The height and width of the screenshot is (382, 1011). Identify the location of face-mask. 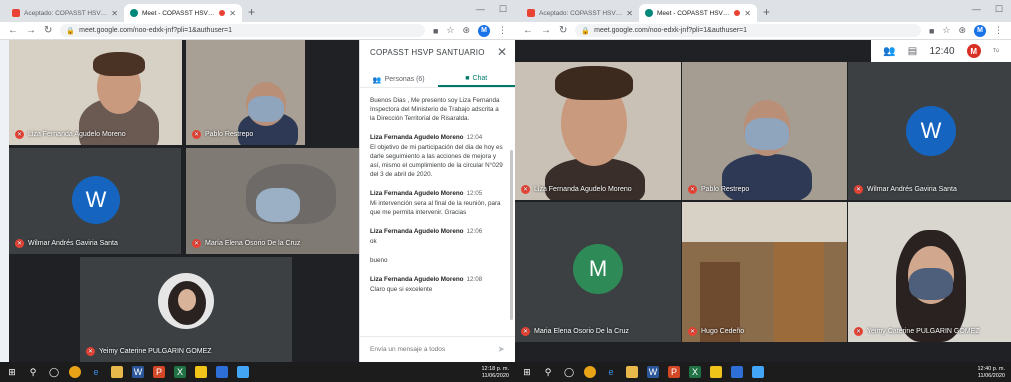
(278, 205).